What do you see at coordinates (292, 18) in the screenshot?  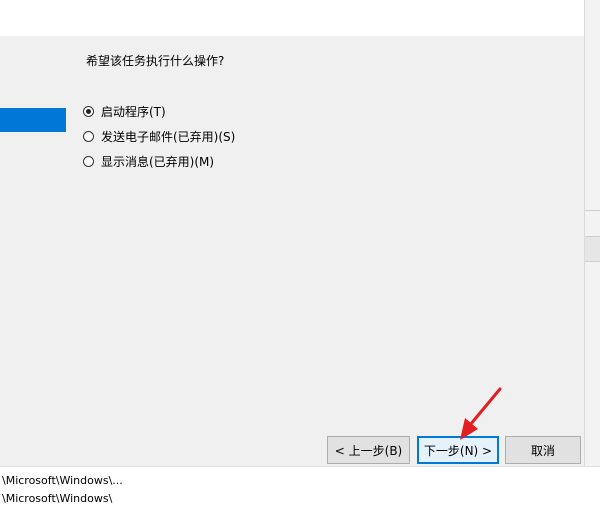 I see `window-top-area` at bounding box center [292, 18].